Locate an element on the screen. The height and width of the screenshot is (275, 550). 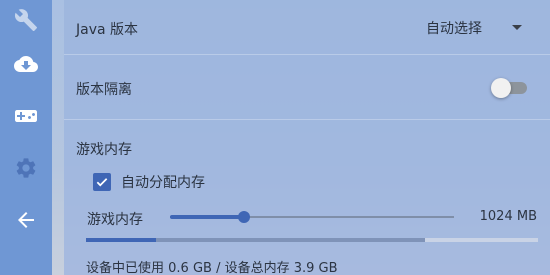
check-icon is located at coordinates (102, 182).